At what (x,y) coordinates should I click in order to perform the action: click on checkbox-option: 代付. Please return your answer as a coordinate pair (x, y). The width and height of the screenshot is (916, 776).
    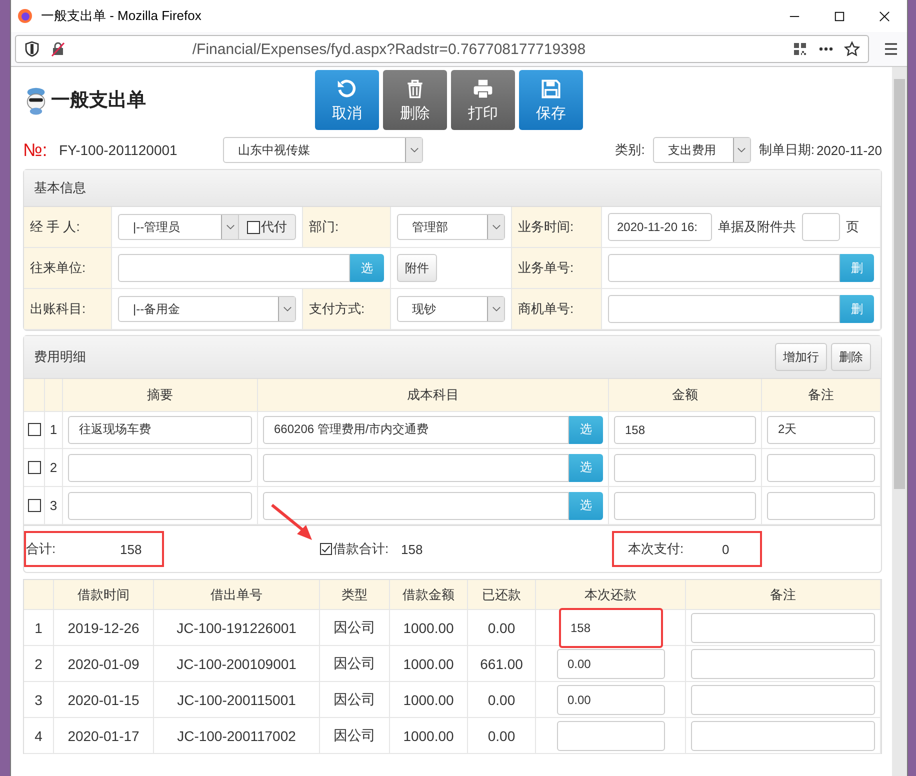
    Looking at the image, I should click on (267, 227).